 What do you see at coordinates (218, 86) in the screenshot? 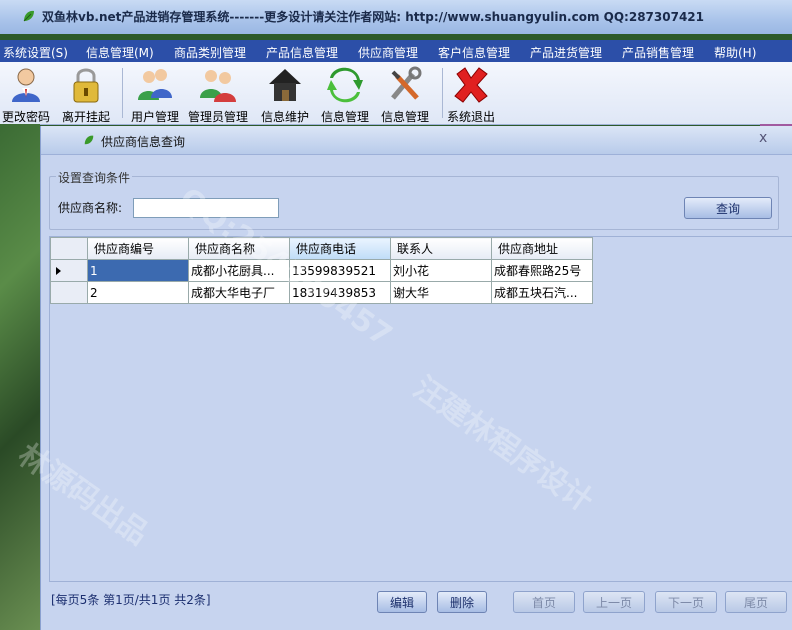
I see `admins-icon` at bounding box center [218, 86].